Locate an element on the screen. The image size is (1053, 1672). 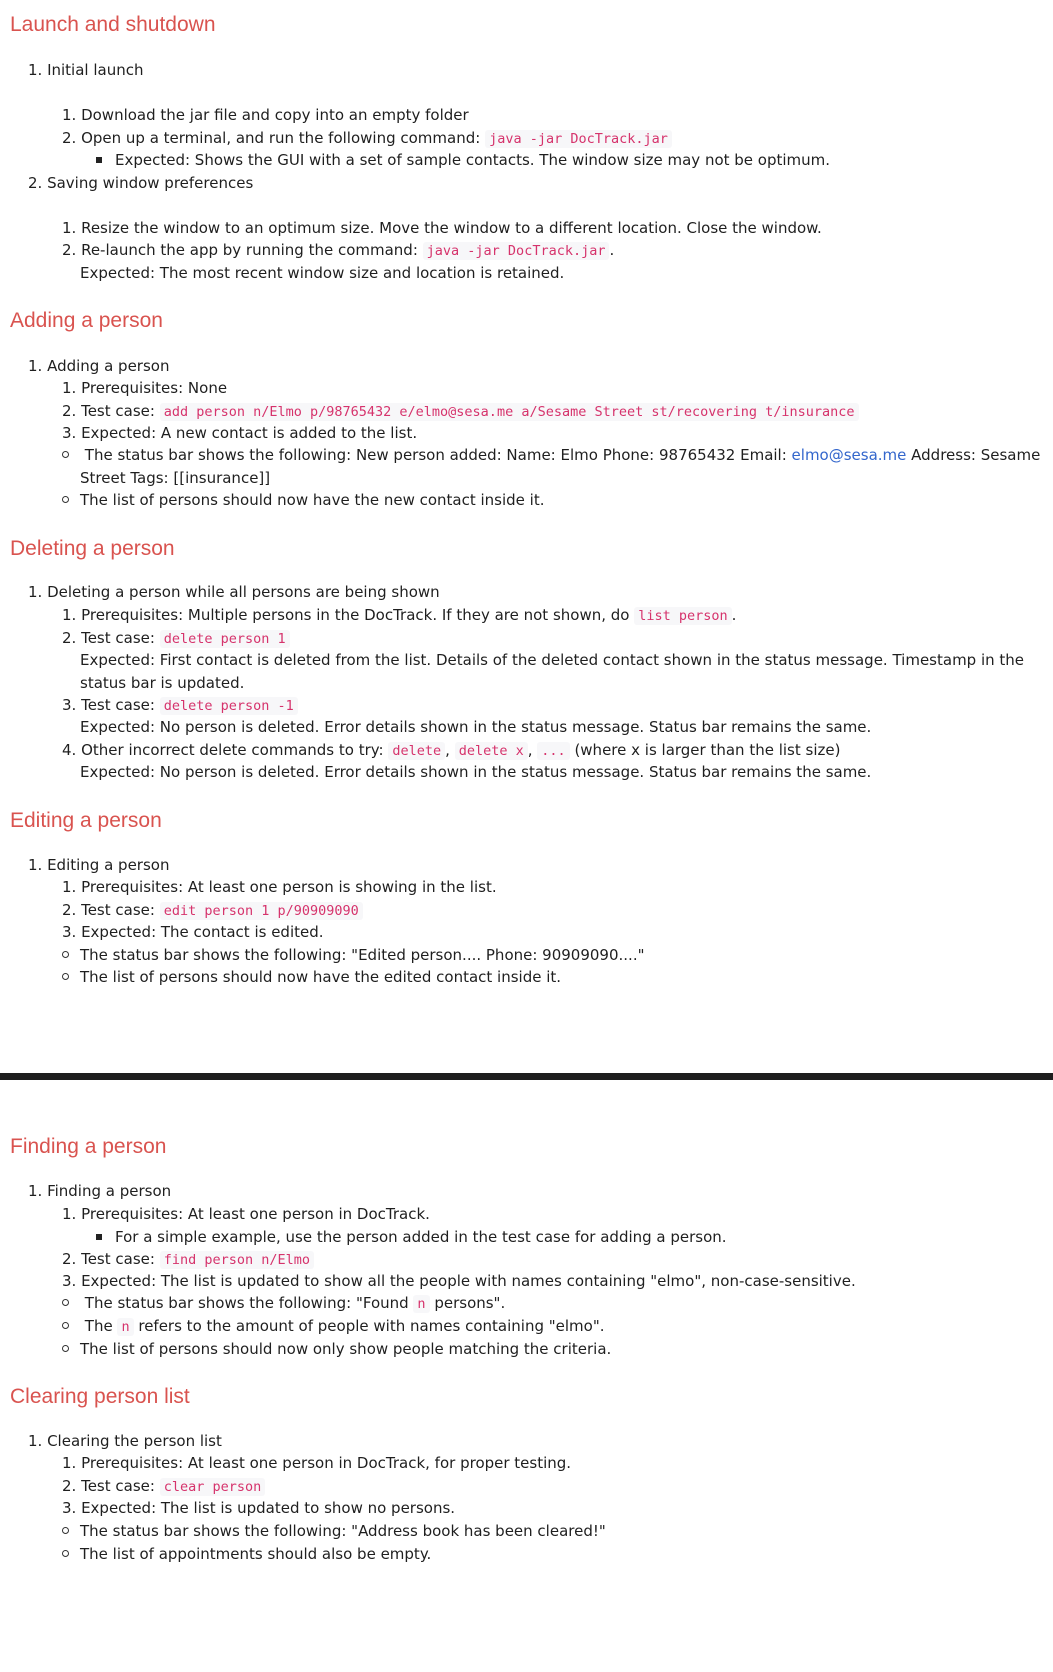
bullet-text: The is located at coordinates (101, 1326).